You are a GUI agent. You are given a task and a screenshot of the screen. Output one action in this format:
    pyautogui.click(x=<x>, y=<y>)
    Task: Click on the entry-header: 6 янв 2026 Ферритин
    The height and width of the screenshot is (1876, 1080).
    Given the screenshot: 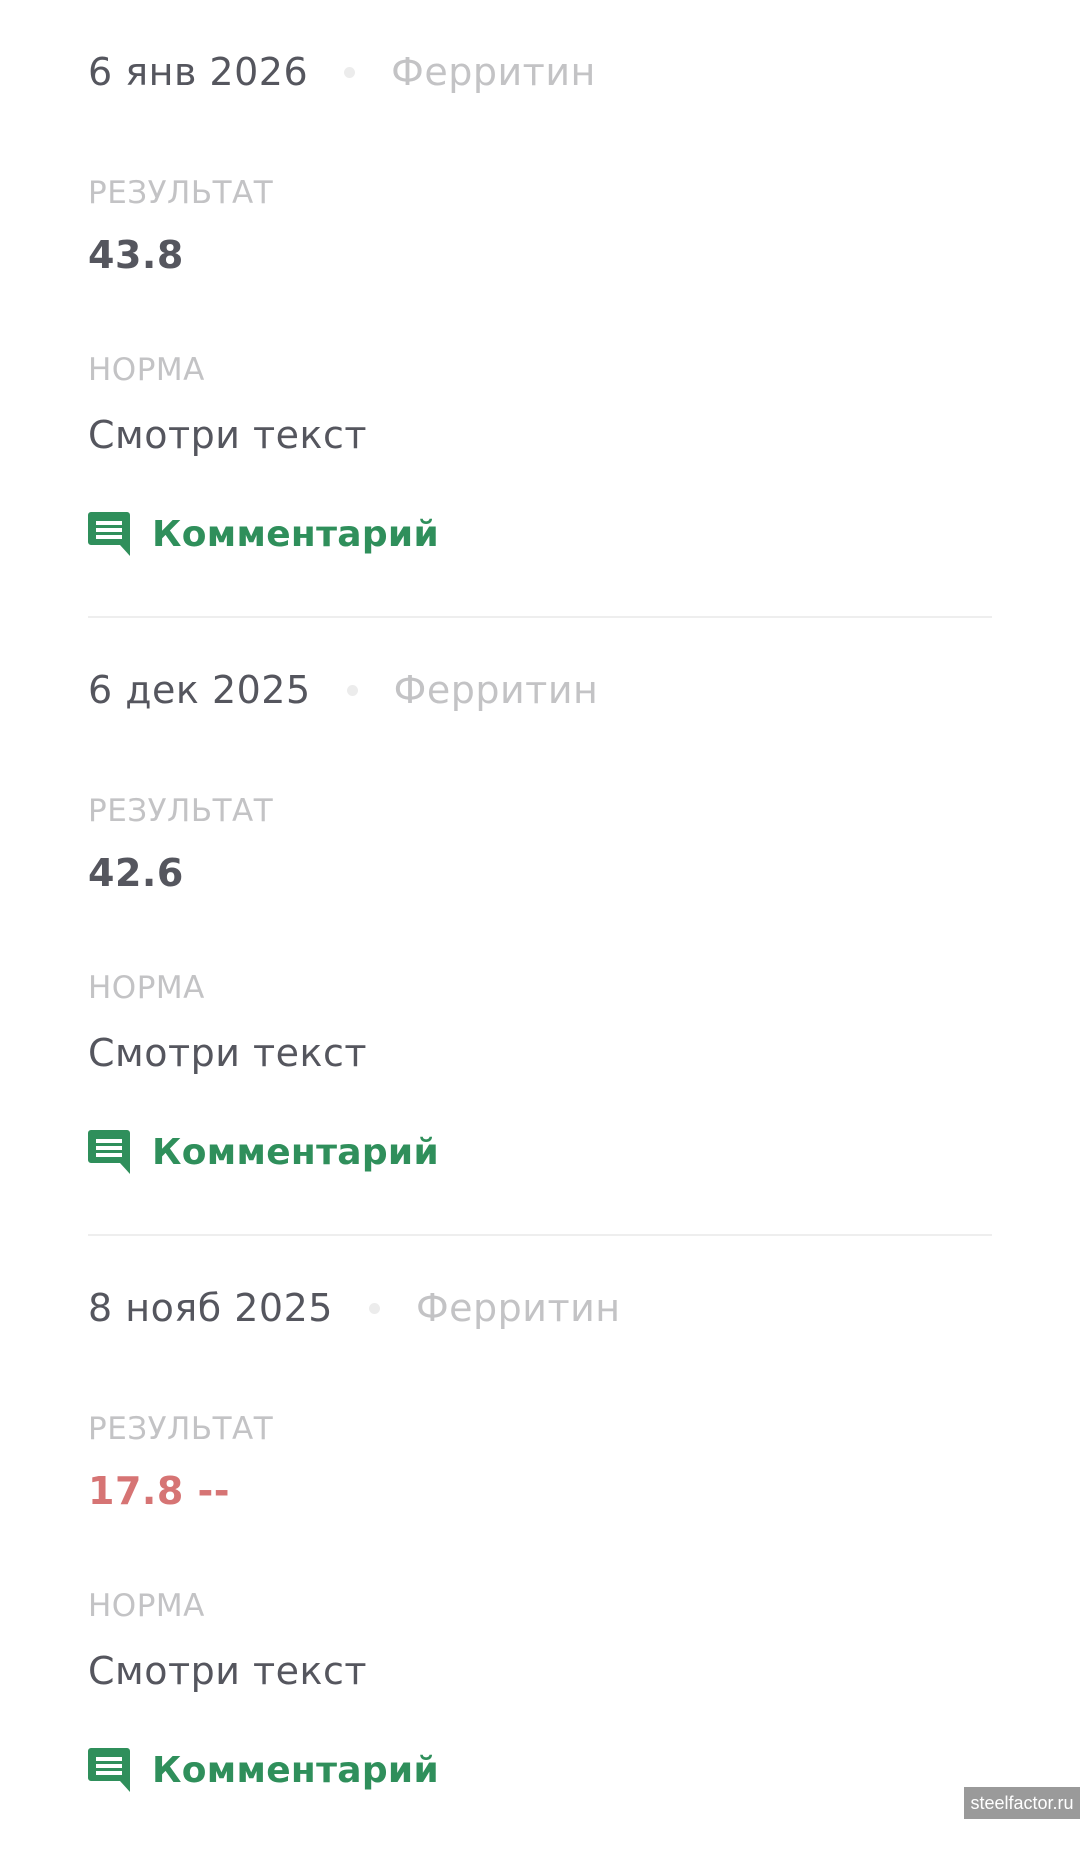 What is the action you would take?
    pyautogui.click(x=342, y=72)
    